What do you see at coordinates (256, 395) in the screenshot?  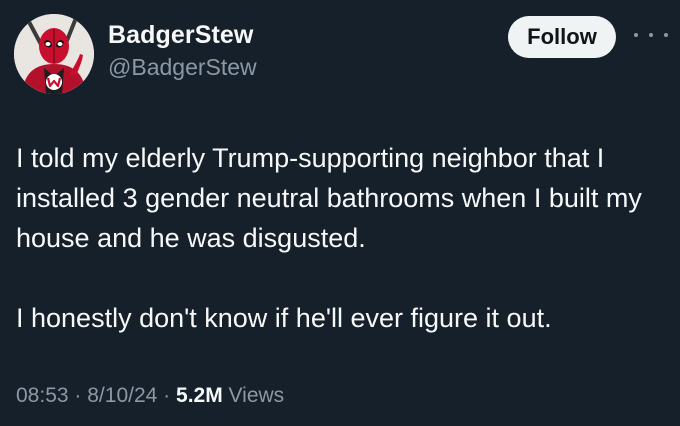 I see `views-label: Views` at bounding box center [256, 395].